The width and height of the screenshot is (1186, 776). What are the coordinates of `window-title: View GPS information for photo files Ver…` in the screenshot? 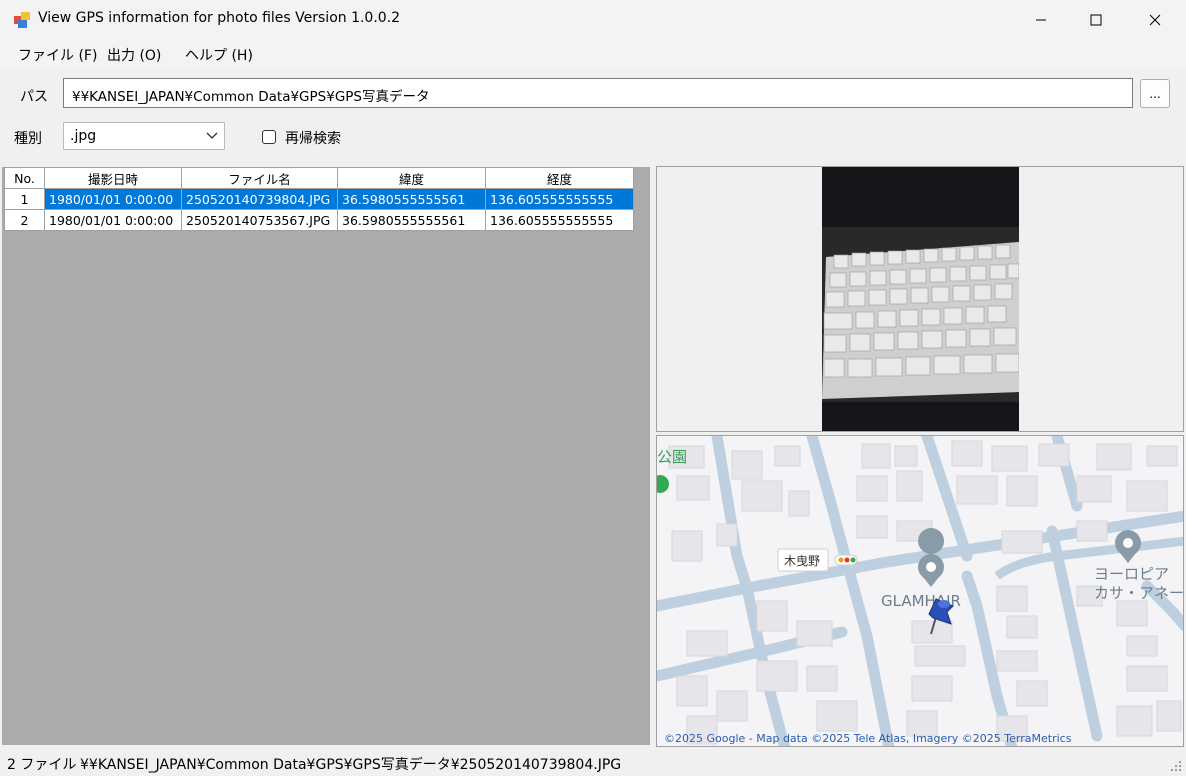 It's located at (219, 18).